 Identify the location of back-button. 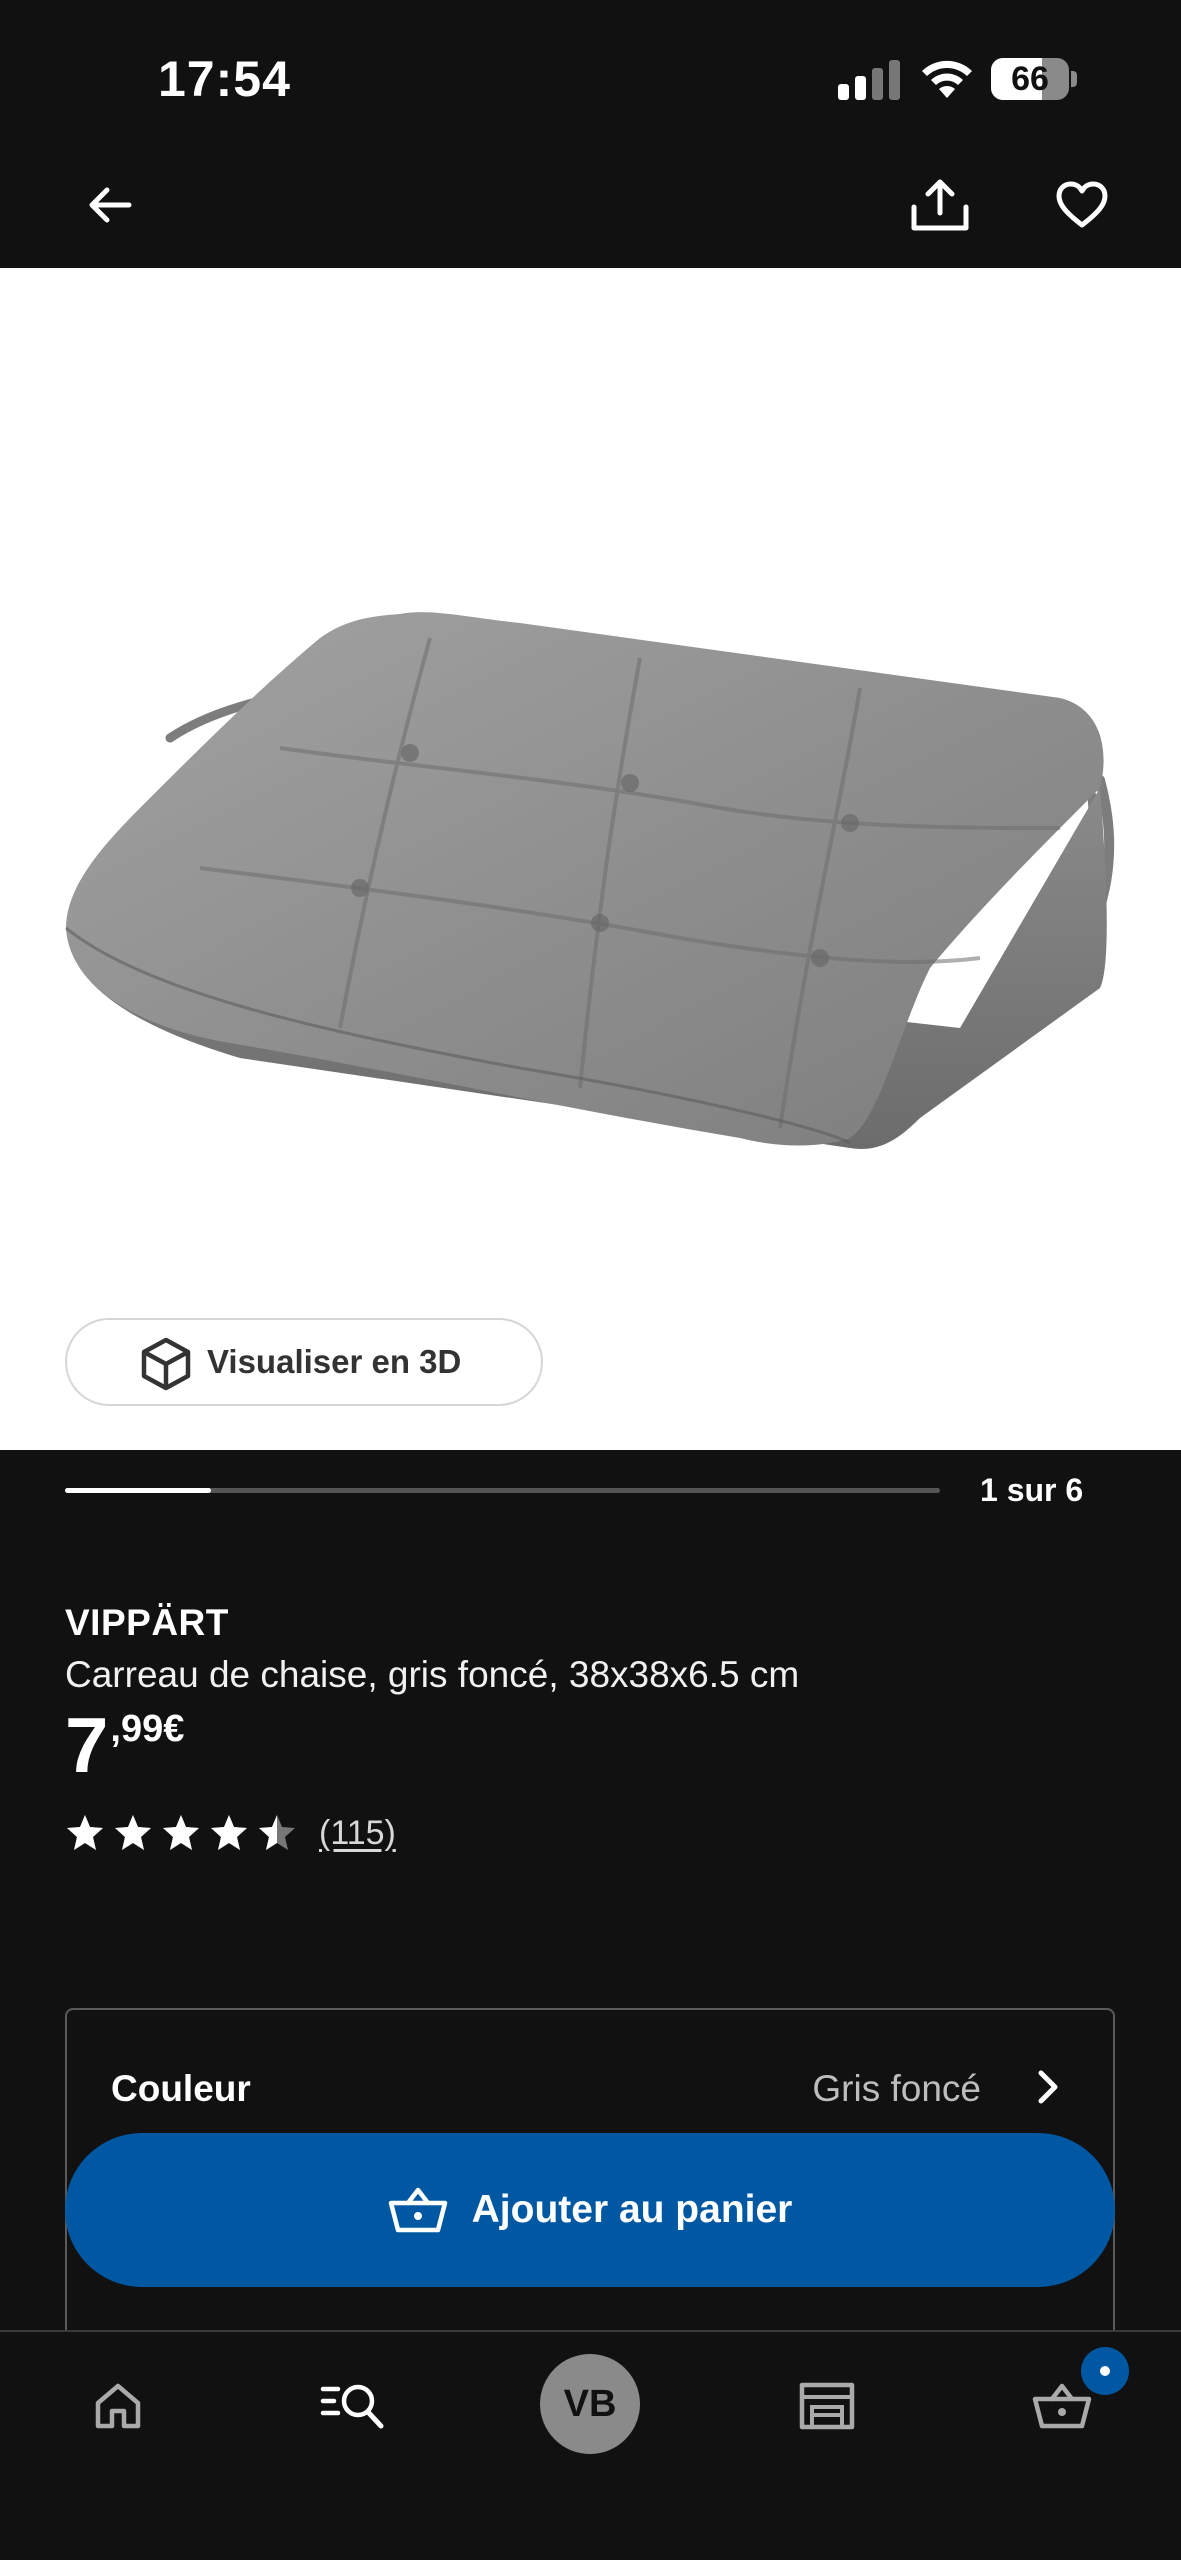
(110, 205).